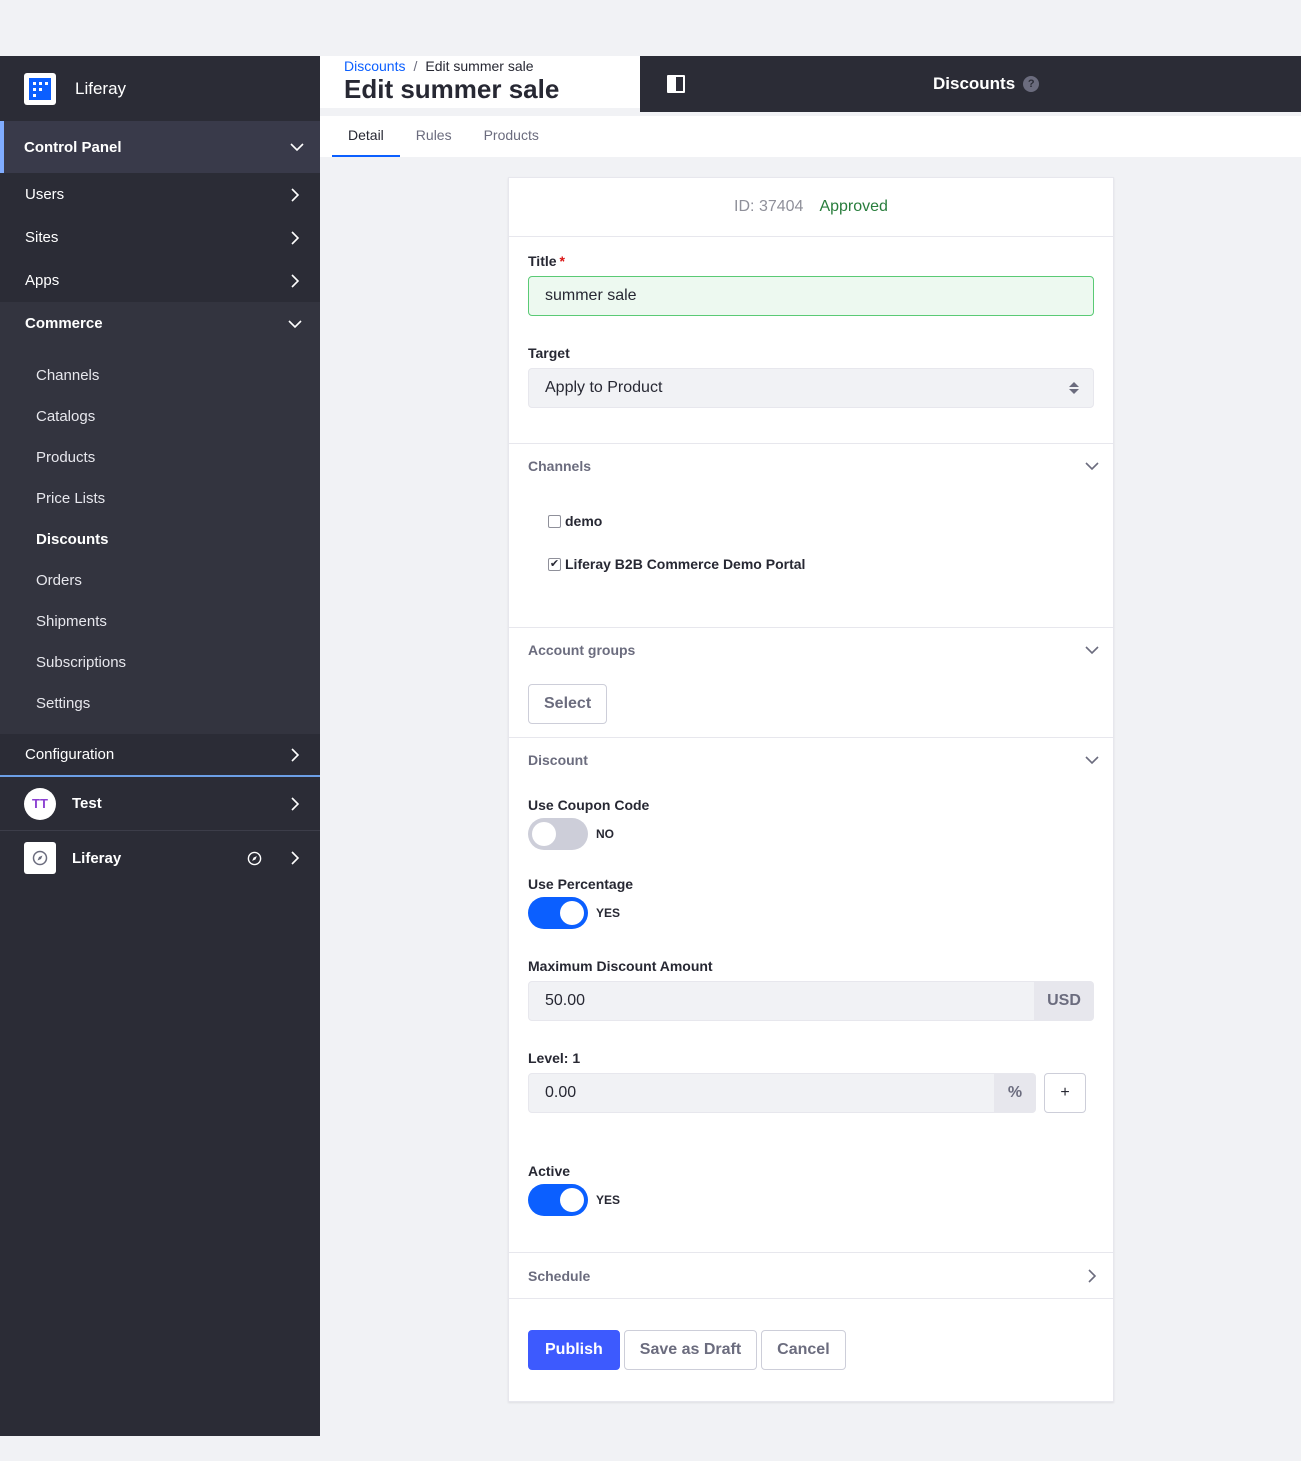 The height and width of the screenshot is (1461, 1301). I want to click on use-coupon-toggle-row: NO, so click(811, 834).